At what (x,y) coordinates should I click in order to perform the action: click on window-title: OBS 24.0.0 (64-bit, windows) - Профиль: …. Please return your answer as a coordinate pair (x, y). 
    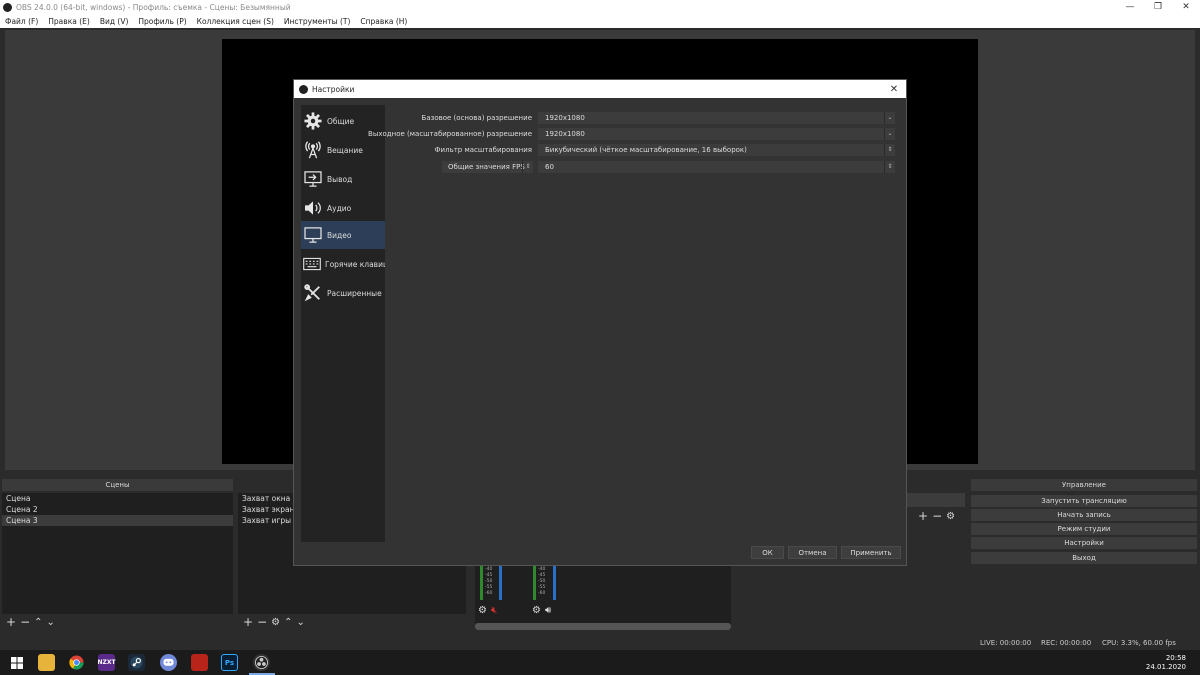
    Looking at the image, I should click on (153, 7).